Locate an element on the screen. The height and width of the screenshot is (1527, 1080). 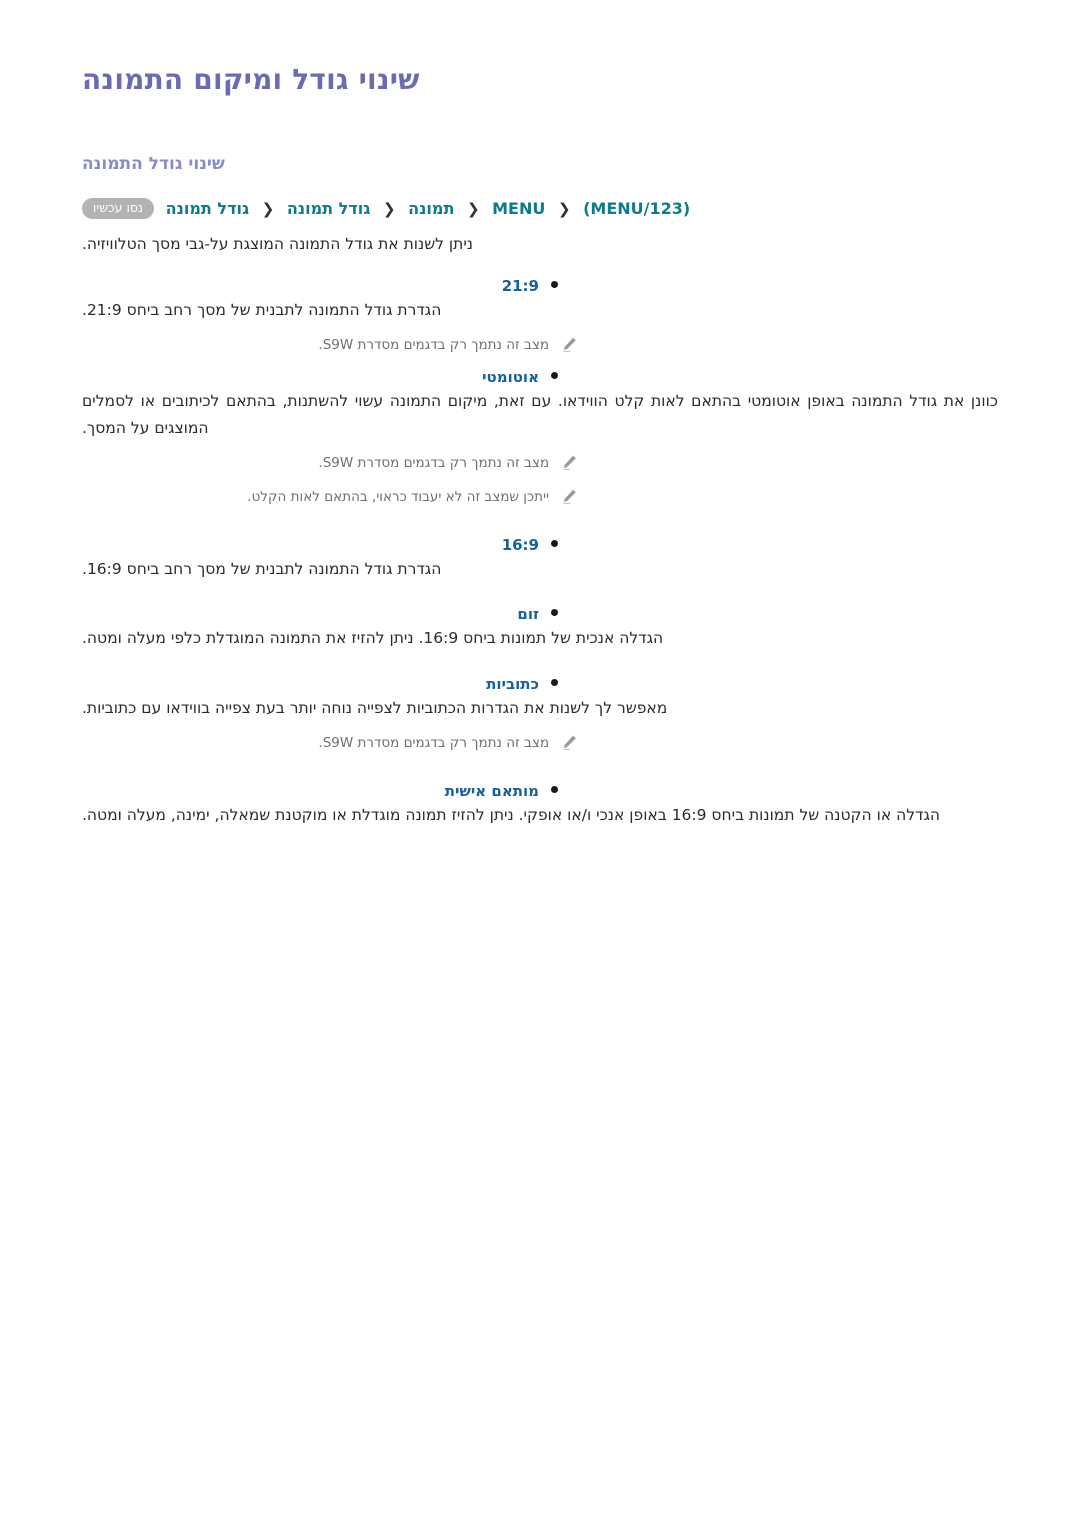
option-custom: מותאם אישית is located at coordinates (499, 791).